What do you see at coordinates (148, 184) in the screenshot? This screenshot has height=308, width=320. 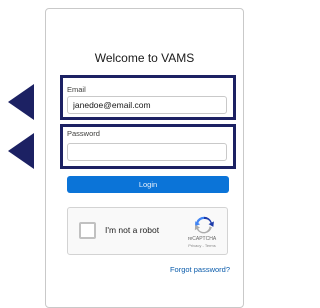 I see `login-button: Login` at bounding box center [148, 184].